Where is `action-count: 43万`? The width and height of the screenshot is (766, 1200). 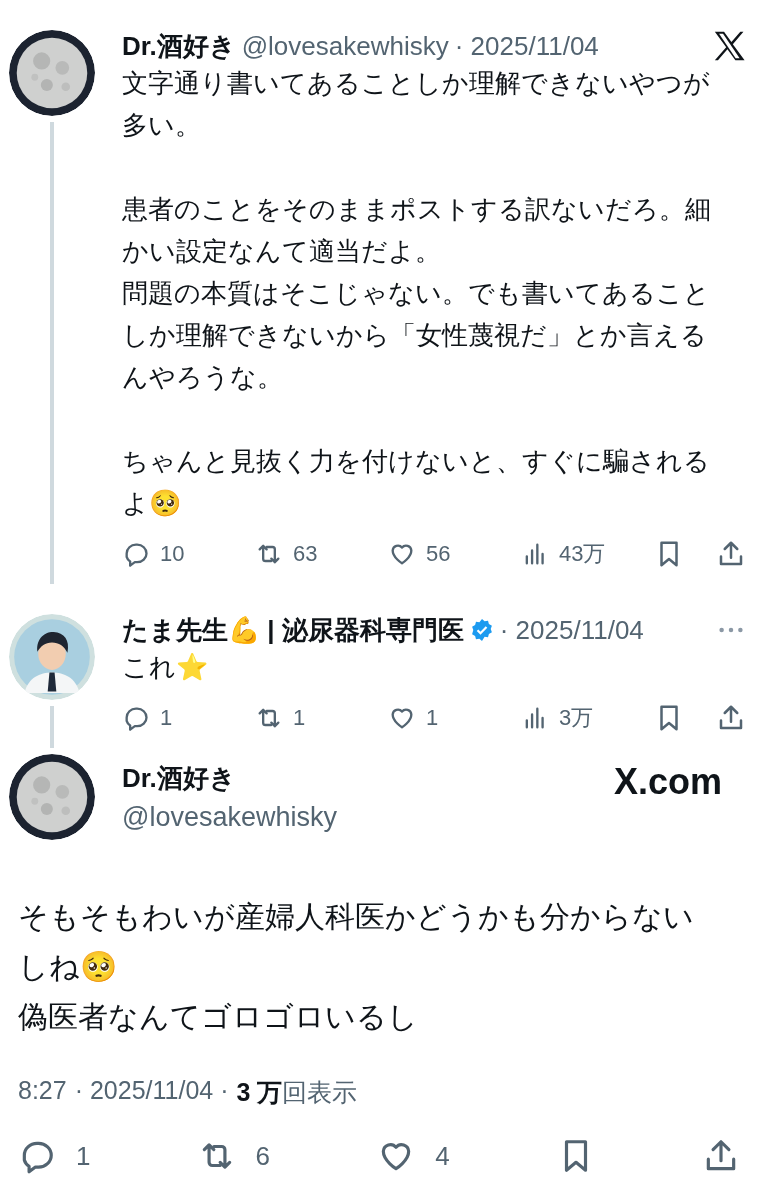
action-count: 43万 is located at coordinates (582, 554).